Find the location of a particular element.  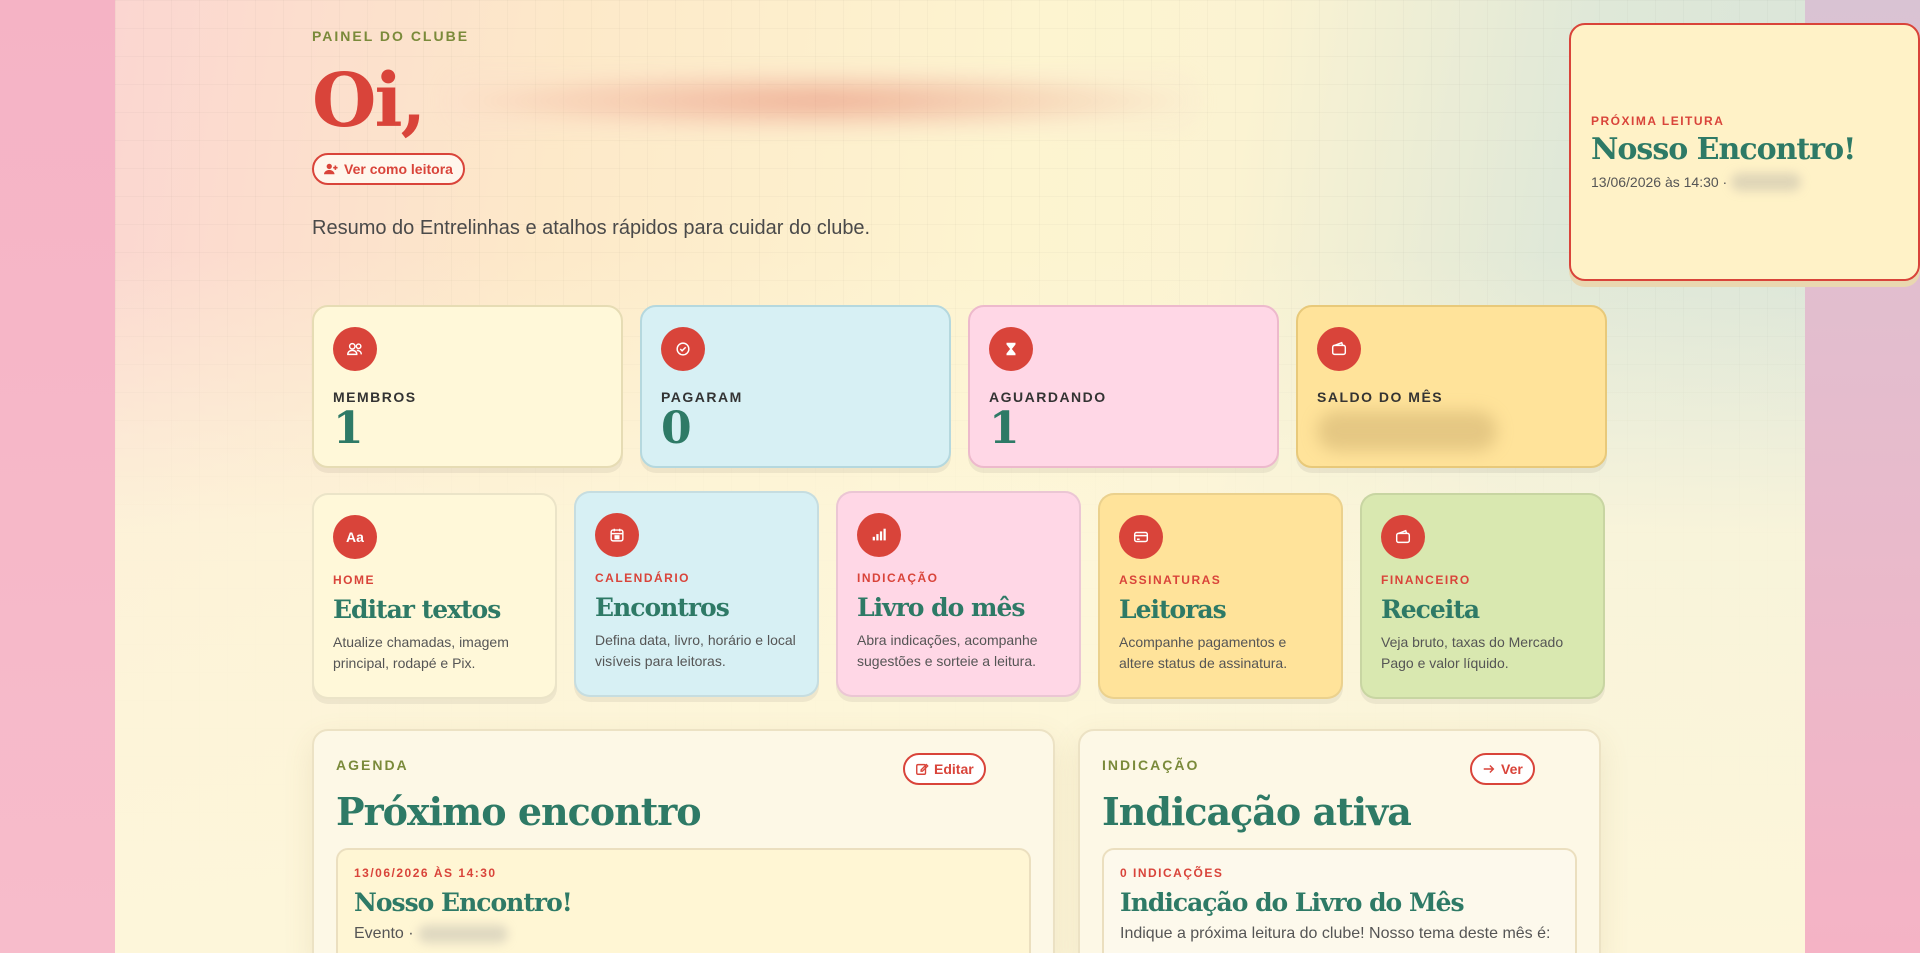

view-as-reader-button: Ver como leitora is located at coordinates (388, 169).